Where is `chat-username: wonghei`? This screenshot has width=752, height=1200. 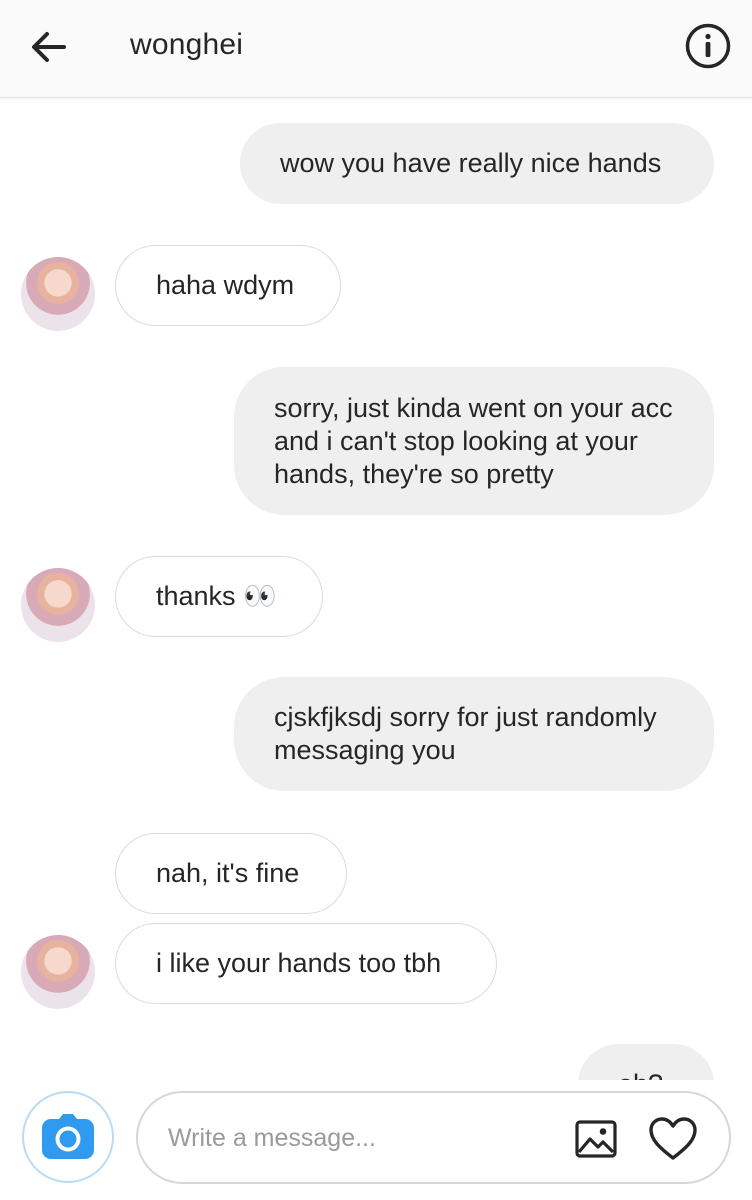
chat-username: wonghei is located at coordinates (186, 45).